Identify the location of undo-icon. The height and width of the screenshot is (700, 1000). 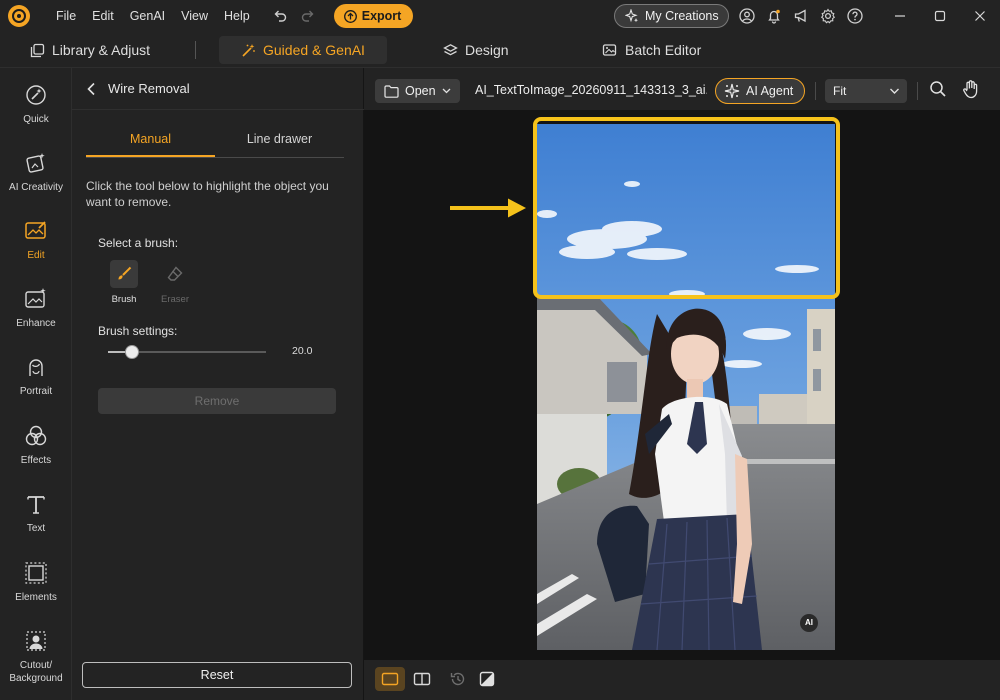
(280, 16).